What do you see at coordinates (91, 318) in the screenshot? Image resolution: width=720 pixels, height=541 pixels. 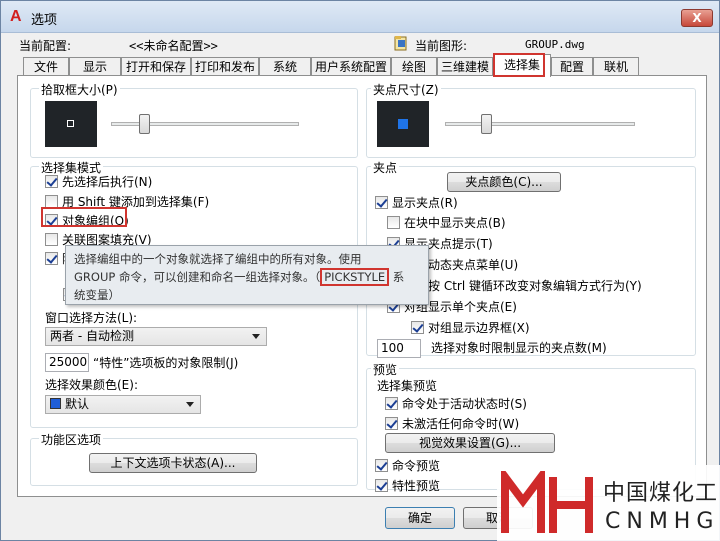 I see `window-method-label: 窗口选择方法(L):` at bounding box center [91, 318].